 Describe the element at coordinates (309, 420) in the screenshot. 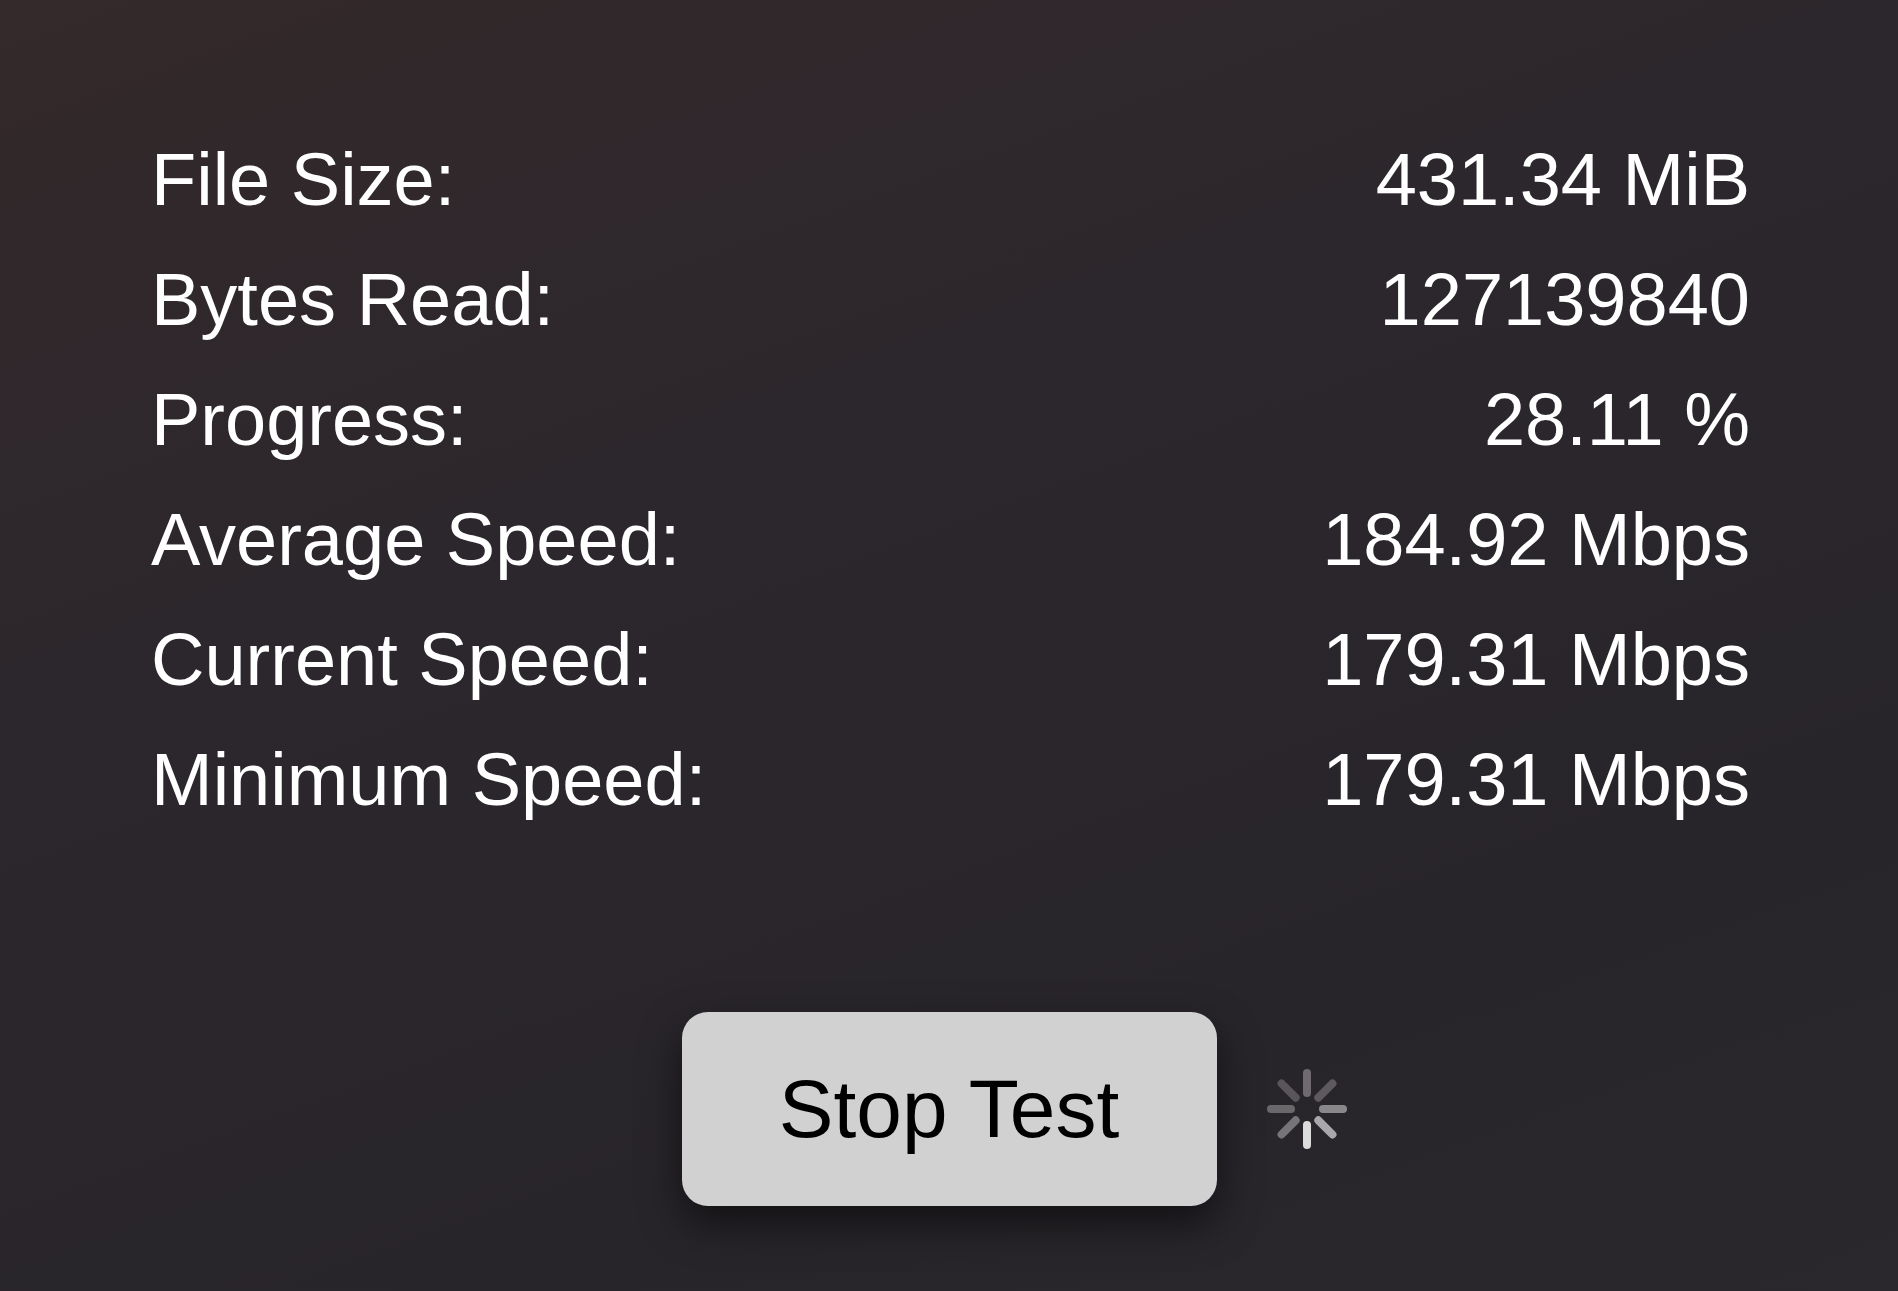

I see `stat-label: Progress:` at that location.